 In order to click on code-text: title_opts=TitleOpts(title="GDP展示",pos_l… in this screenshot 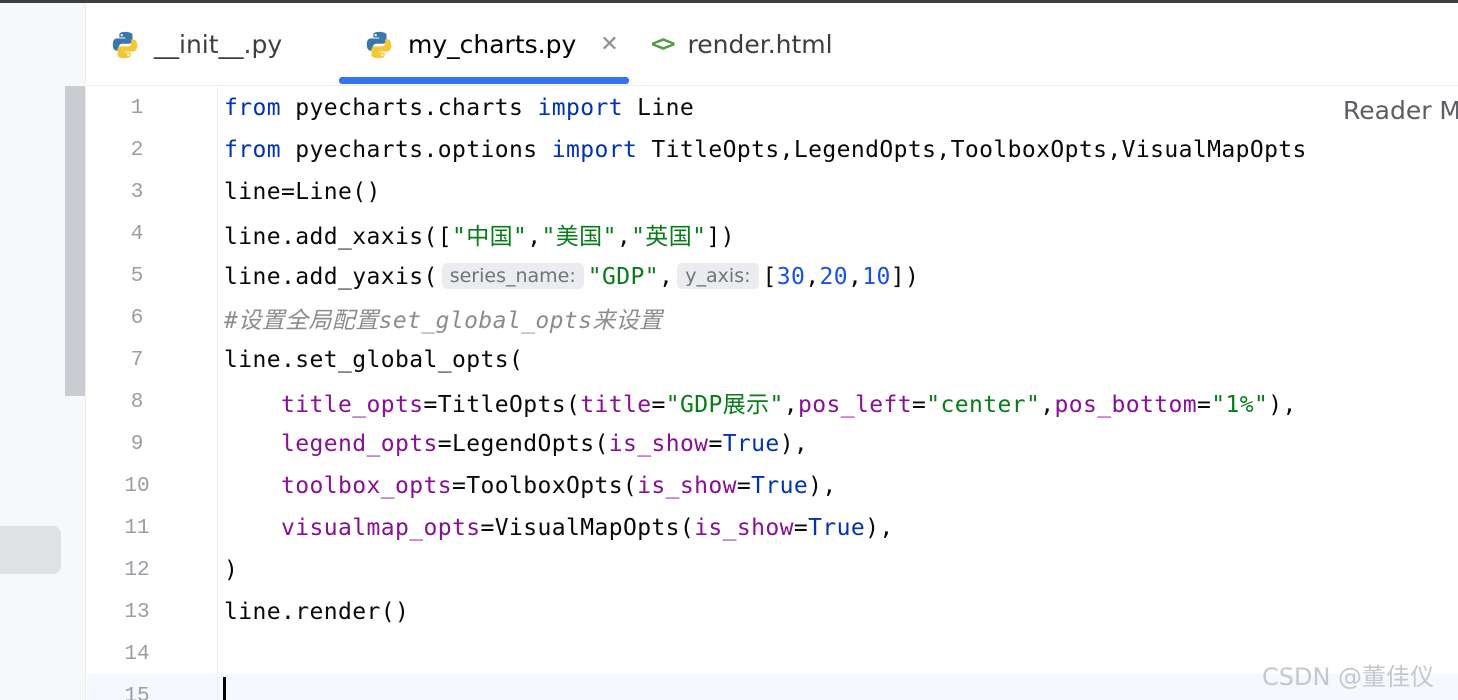, I will do `click(789, 405)`.